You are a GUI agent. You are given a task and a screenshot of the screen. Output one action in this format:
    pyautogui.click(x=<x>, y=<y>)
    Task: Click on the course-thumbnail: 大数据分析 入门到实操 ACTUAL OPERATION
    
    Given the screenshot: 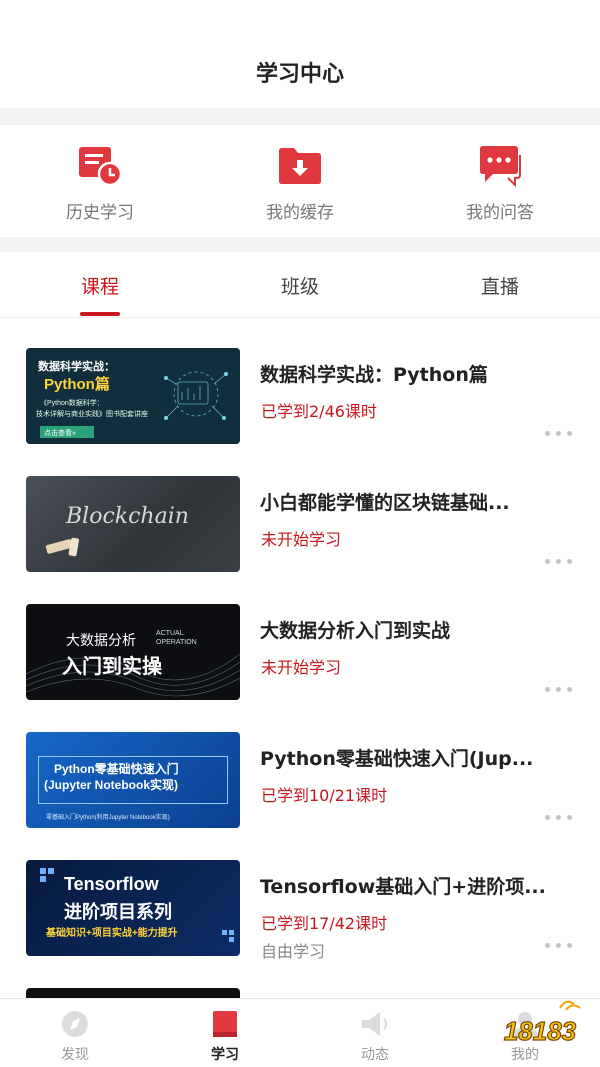 What is the action you would take?
    pyautogui.click(x=133, y=652)
    